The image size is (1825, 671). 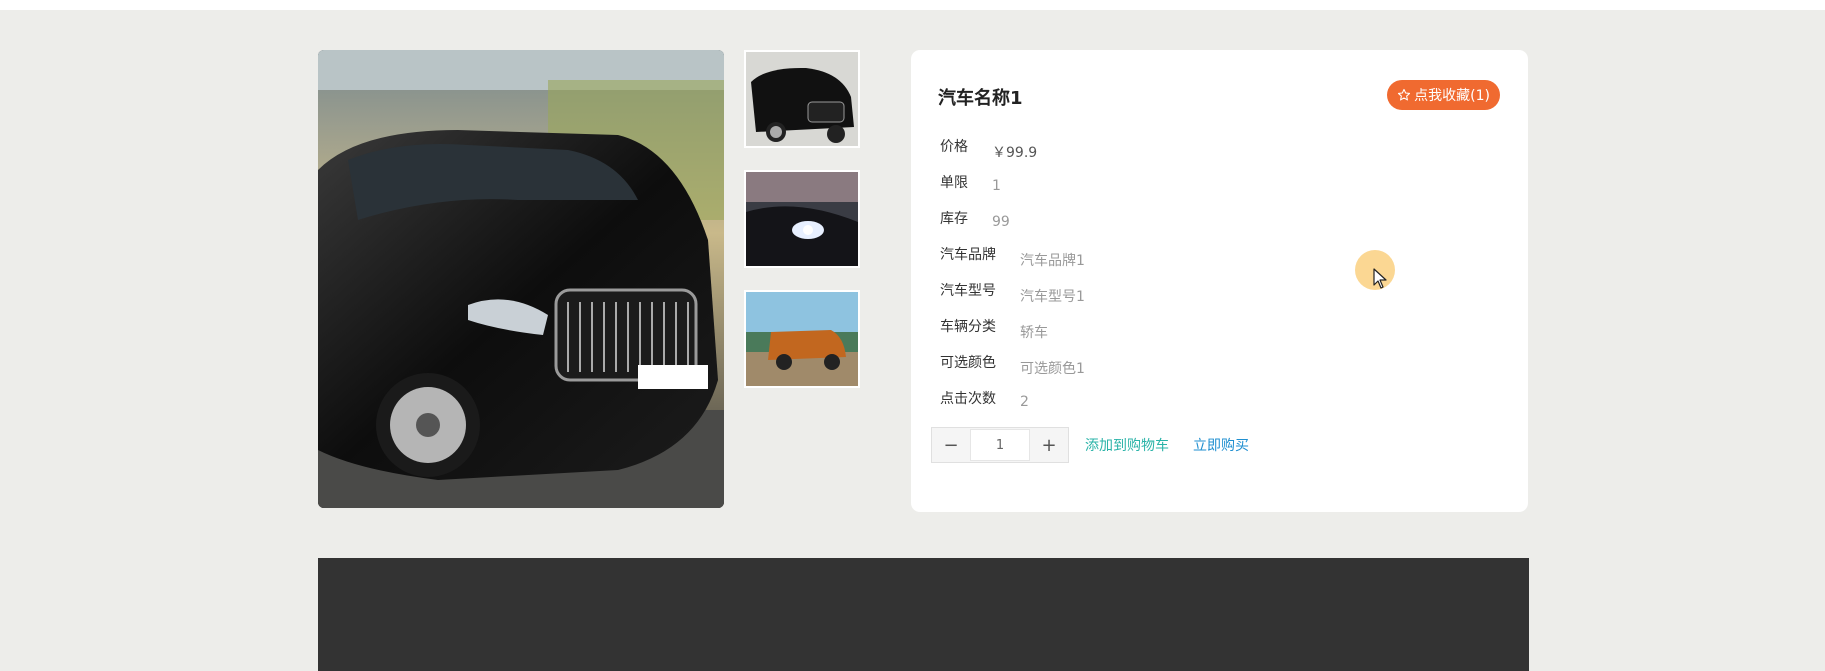 I want to click on field-label: 可选颜色, so click(x=968, y=363).